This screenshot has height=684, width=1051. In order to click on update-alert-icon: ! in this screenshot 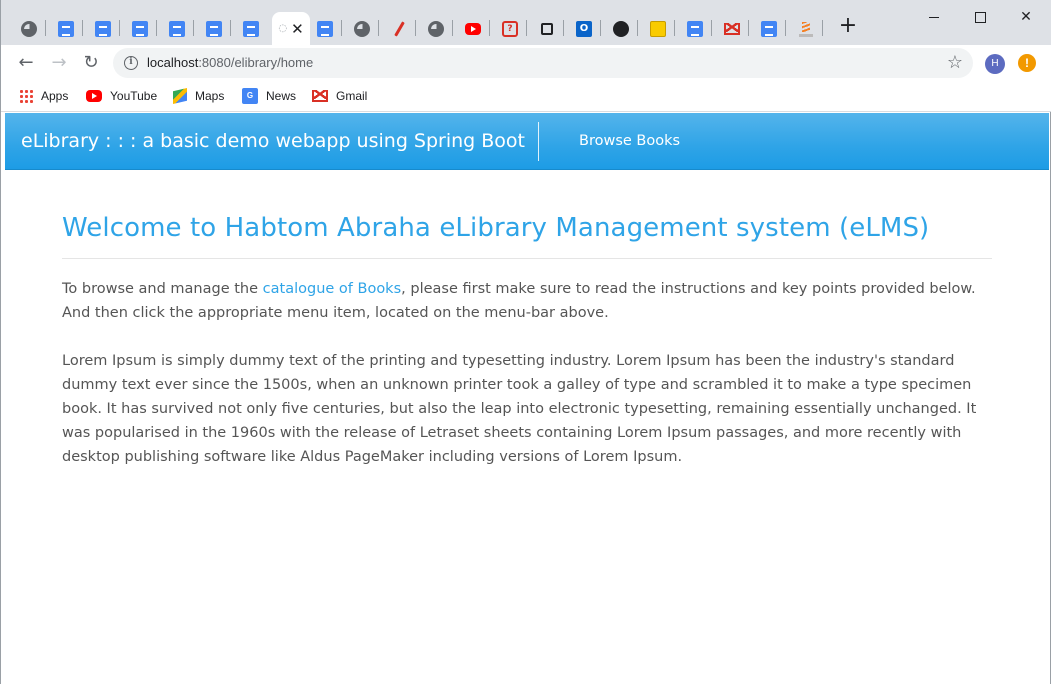, I will do `click(1027, 63)`.